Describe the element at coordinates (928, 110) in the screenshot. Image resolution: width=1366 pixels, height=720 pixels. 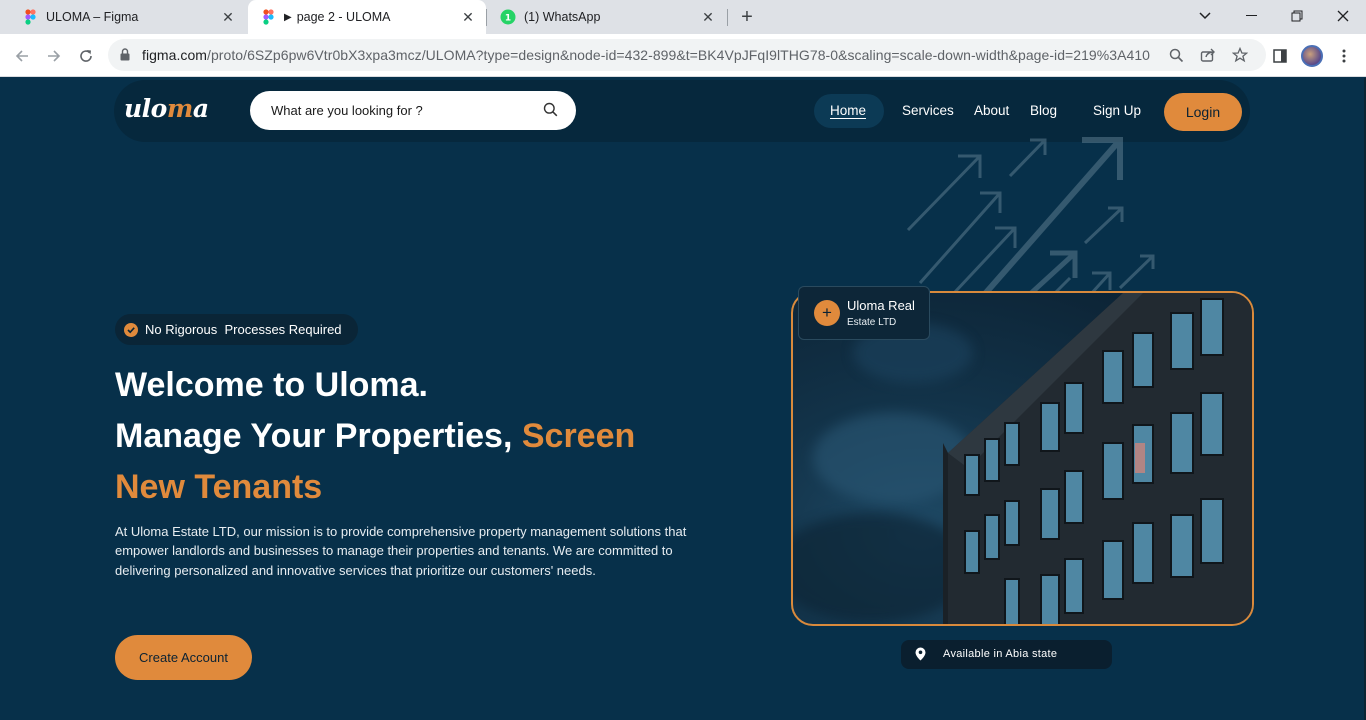
I see `nav-services-link: Services` at that location.